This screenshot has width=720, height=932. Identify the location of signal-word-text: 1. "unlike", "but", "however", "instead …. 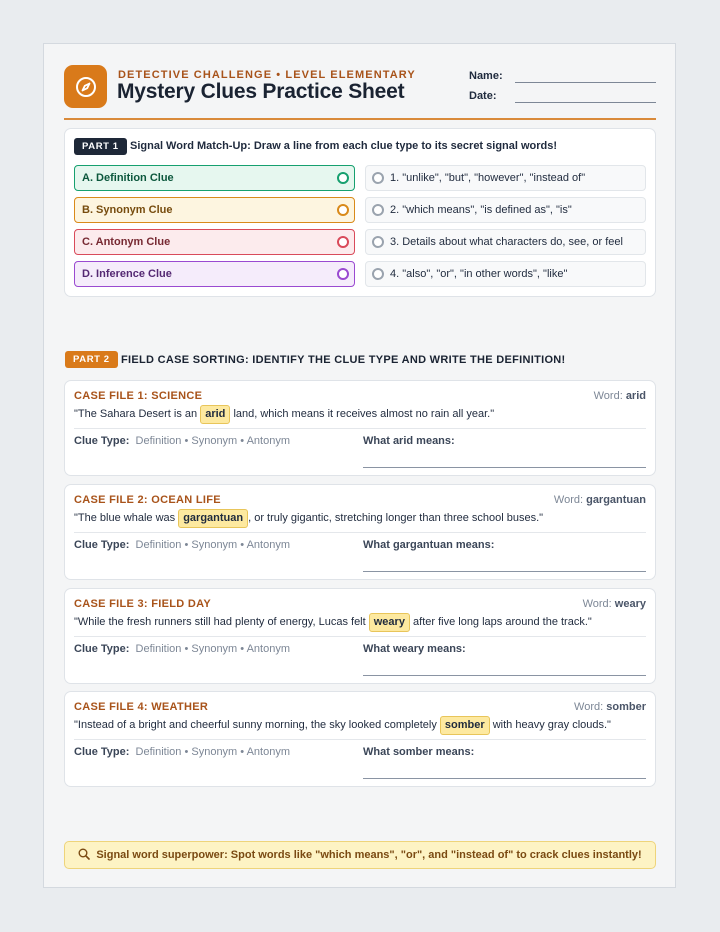
(488, 178).